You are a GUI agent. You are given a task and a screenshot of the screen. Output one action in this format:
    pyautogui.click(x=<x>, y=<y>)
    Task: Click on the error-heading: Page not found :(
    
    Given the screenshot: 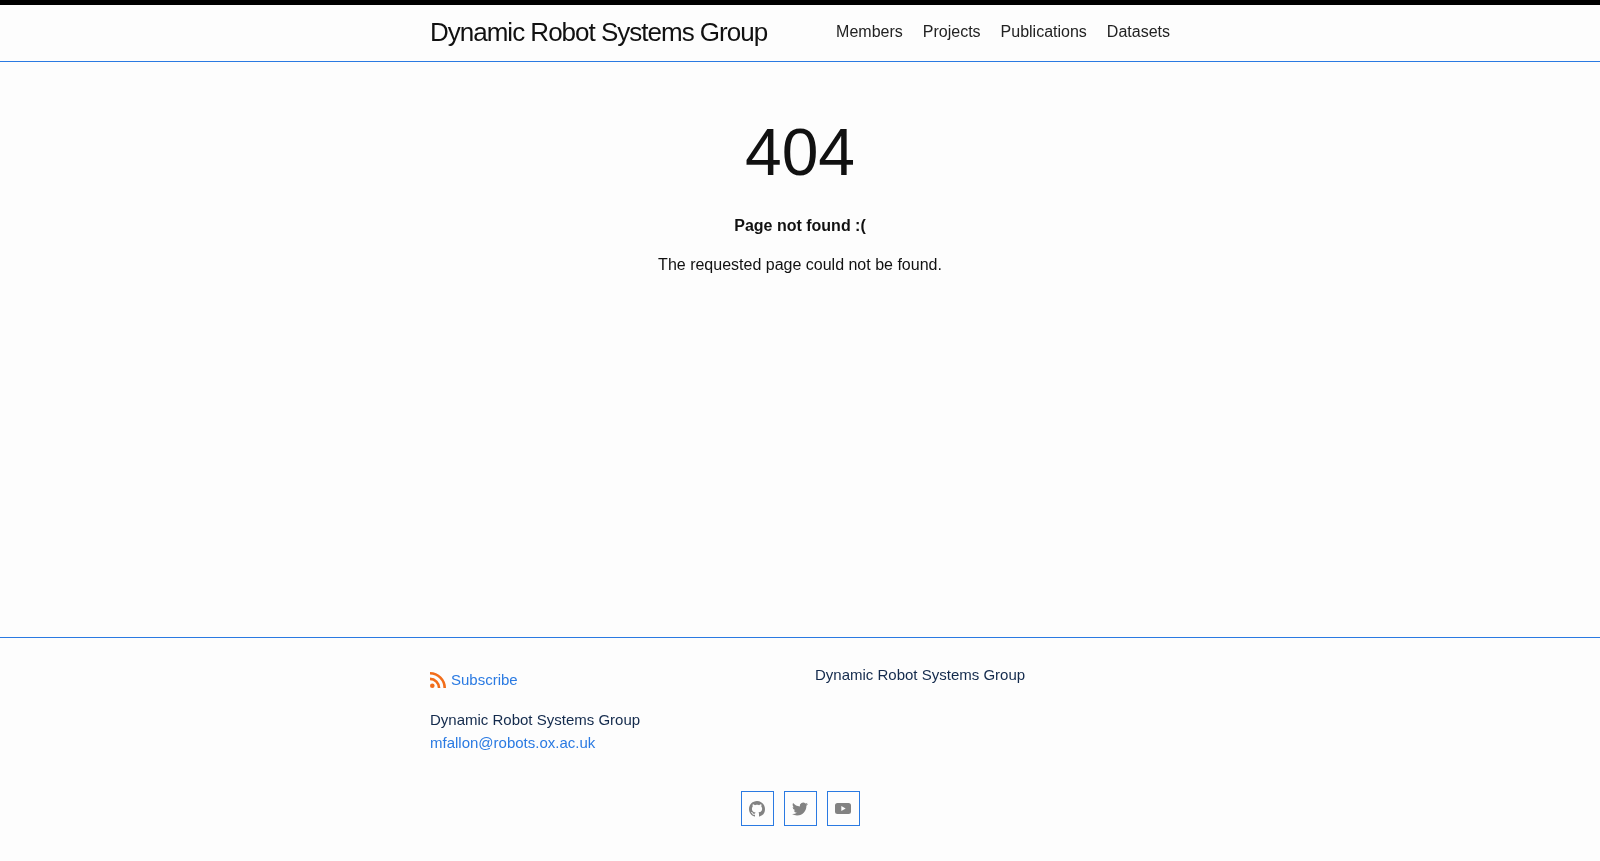 What is the action you would take?
    pyautogui.click(x=800, y=226)
    